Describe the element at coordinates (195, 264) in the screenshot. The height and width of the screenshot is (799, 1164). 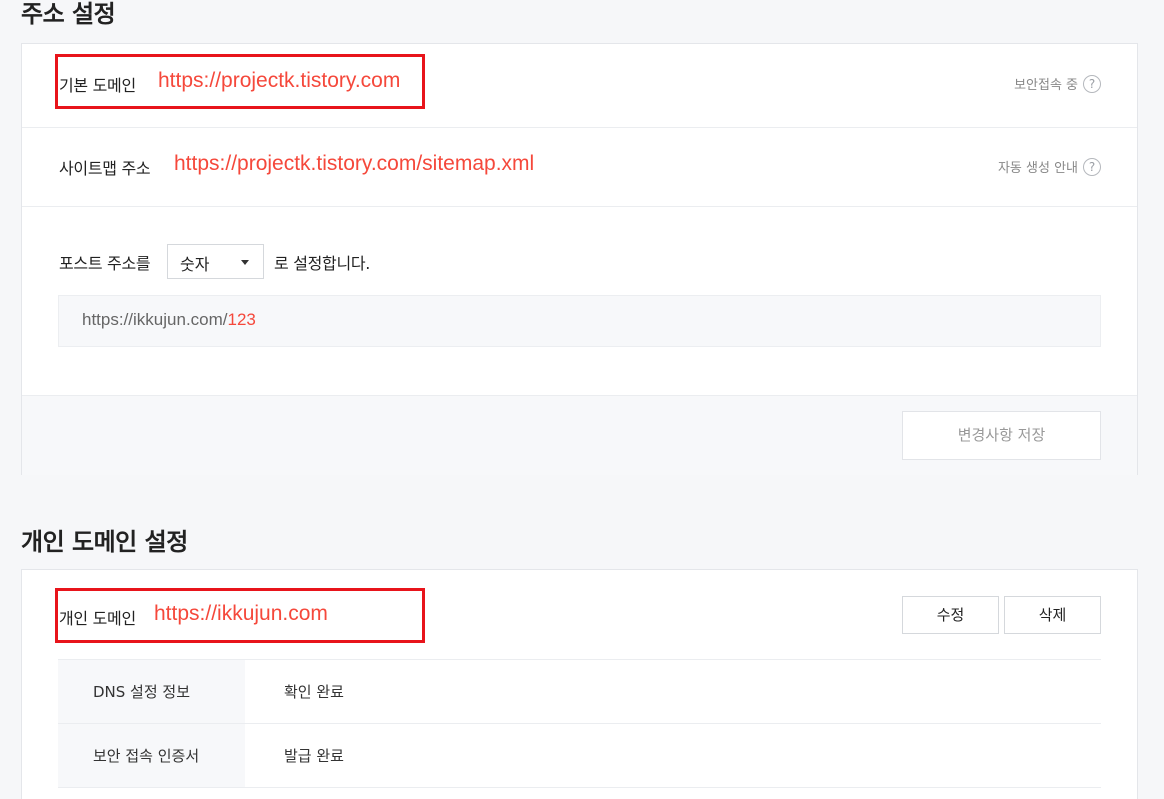
I see `post-address-format-value: 숫자` at that location.